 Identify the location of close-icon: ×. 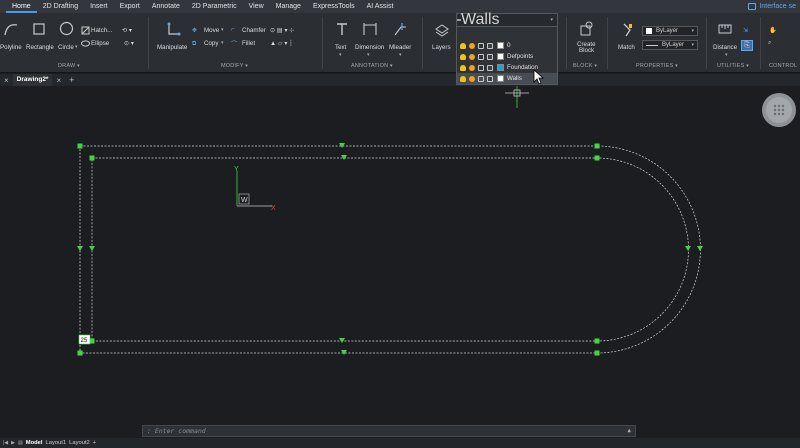
(6, 80).